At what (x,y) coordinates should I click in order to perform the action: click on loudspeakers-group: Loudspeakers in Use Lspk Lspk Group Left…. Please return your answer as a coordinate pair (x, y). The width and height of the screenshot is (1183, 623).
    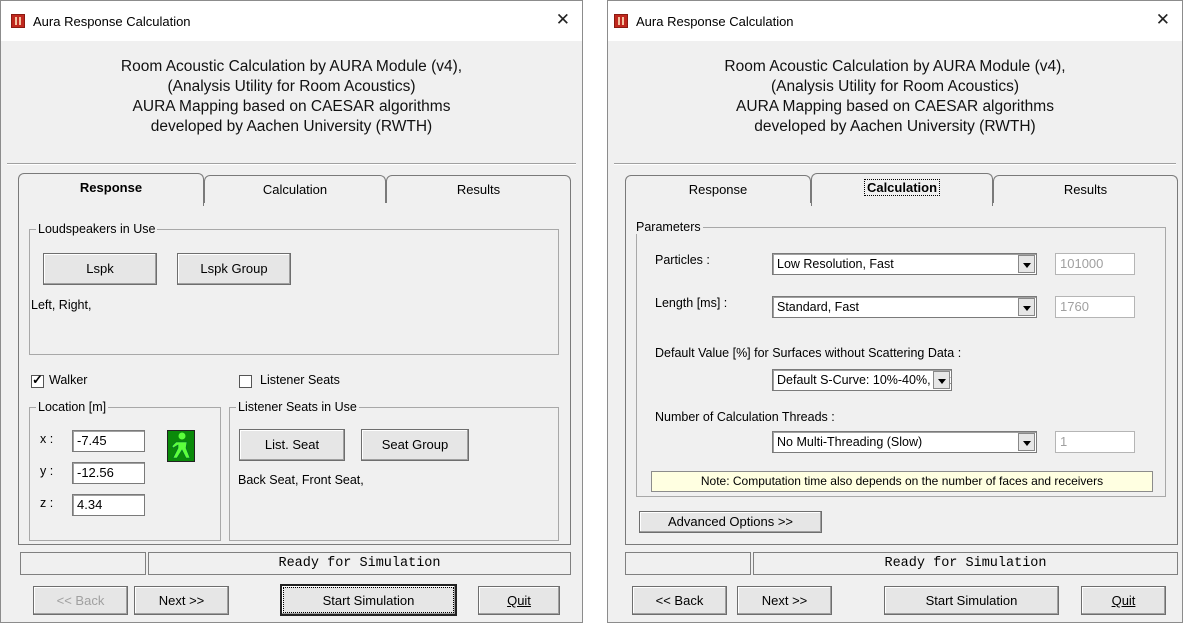
    Looking at the image, I should click on (294, 288).